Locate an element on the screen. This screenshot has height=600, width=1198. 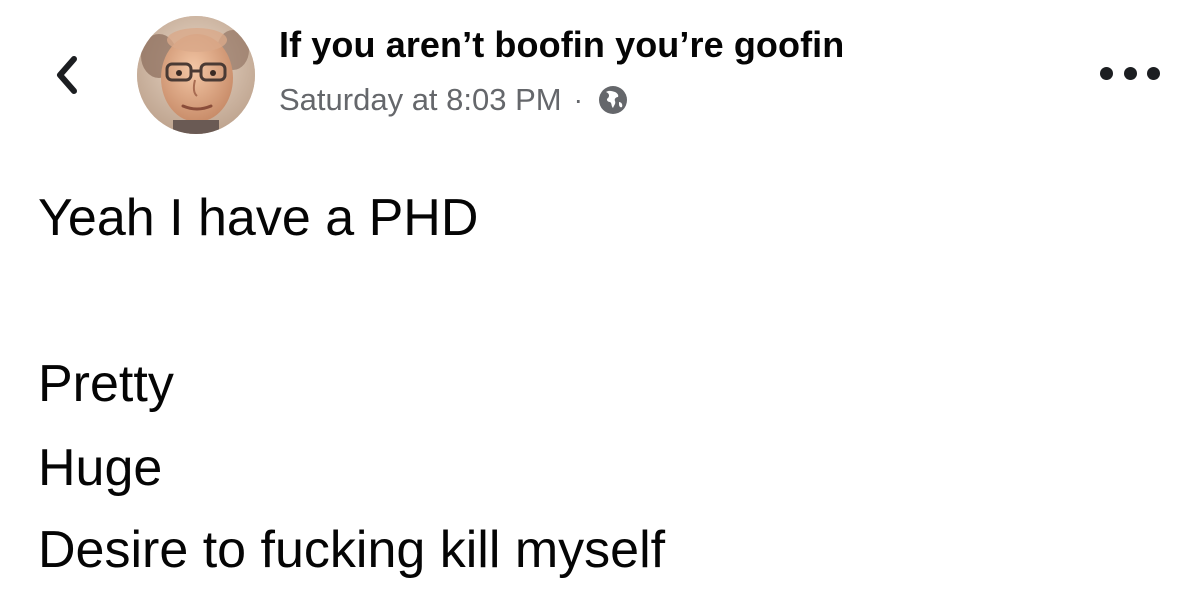
avatar is located at coordinates (196, 75).